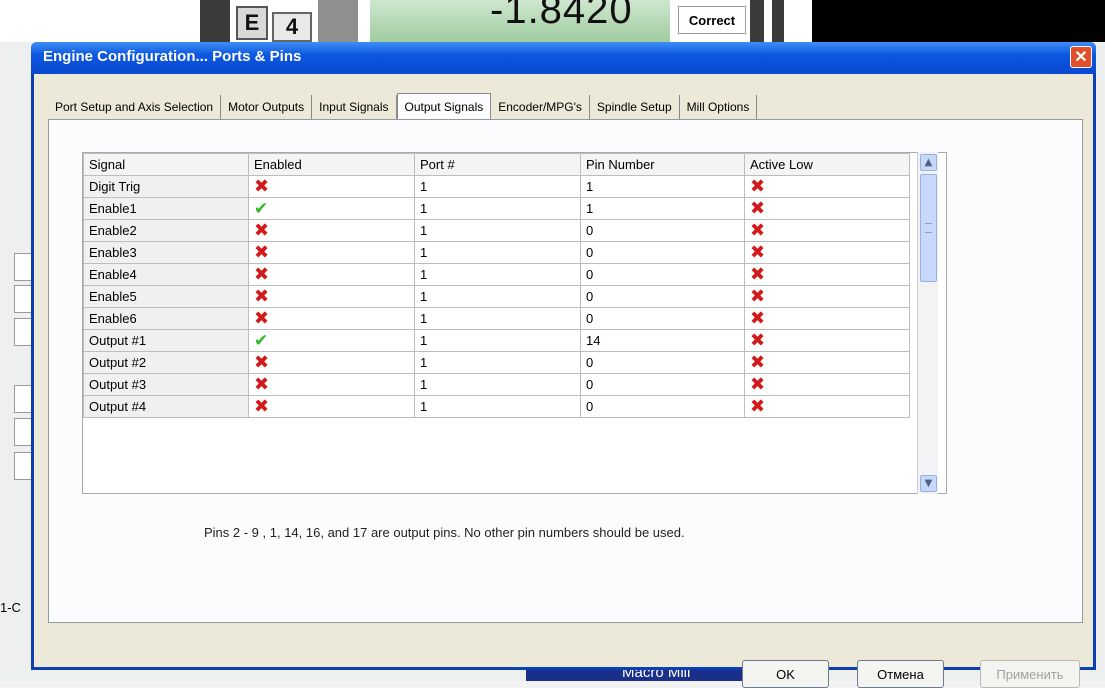  What do you see at coordinates (166, 208) in the screenshot?
I see `signal-name-cell: Enable1` at bounding box center [166, 208].